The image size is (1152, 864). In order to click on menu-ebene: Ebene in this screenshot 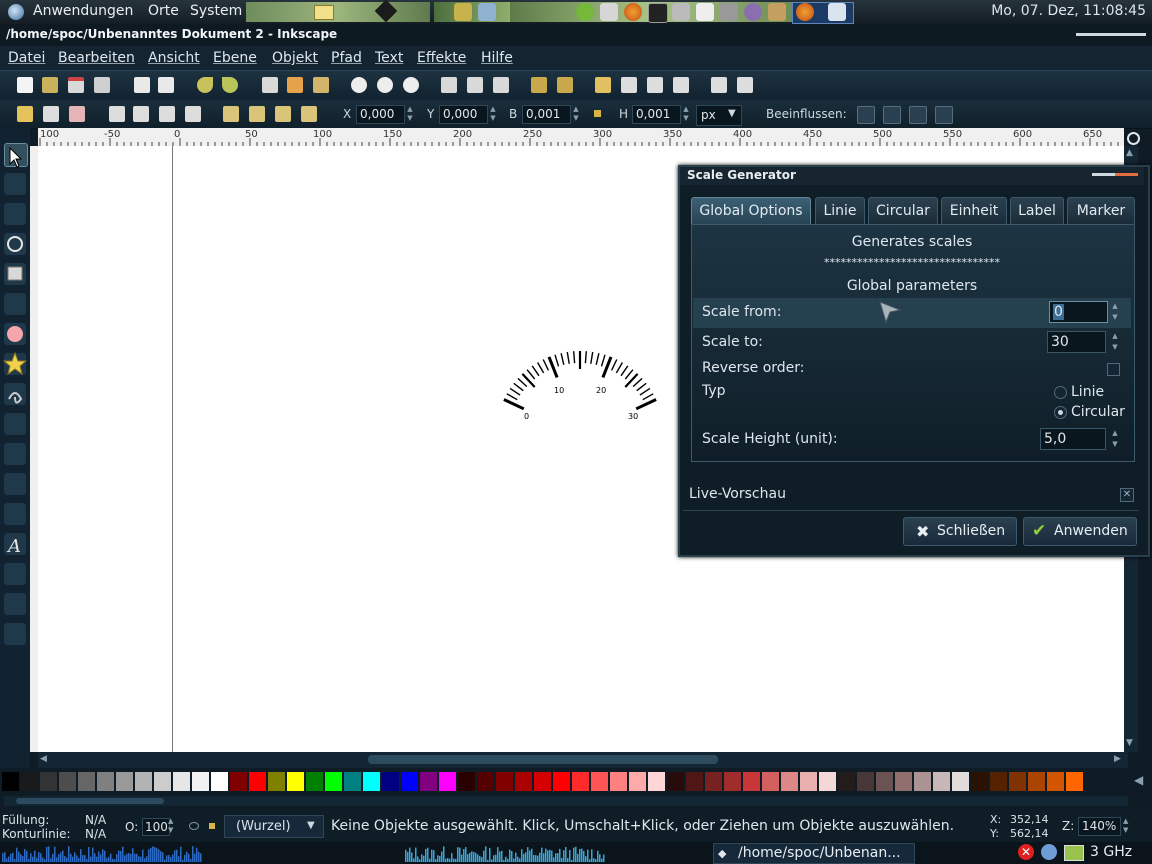, I will do `click(235, 58)`.